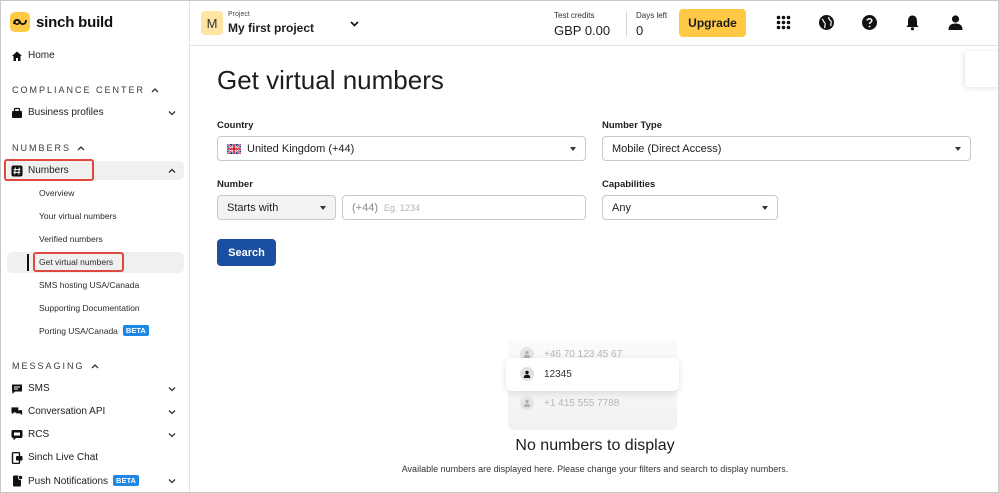 Image resolution: width=999 pixels, height=493 pixels. Describe the element at coordinates (17, 113) in the screenshot. I see `building-icon` at that location.